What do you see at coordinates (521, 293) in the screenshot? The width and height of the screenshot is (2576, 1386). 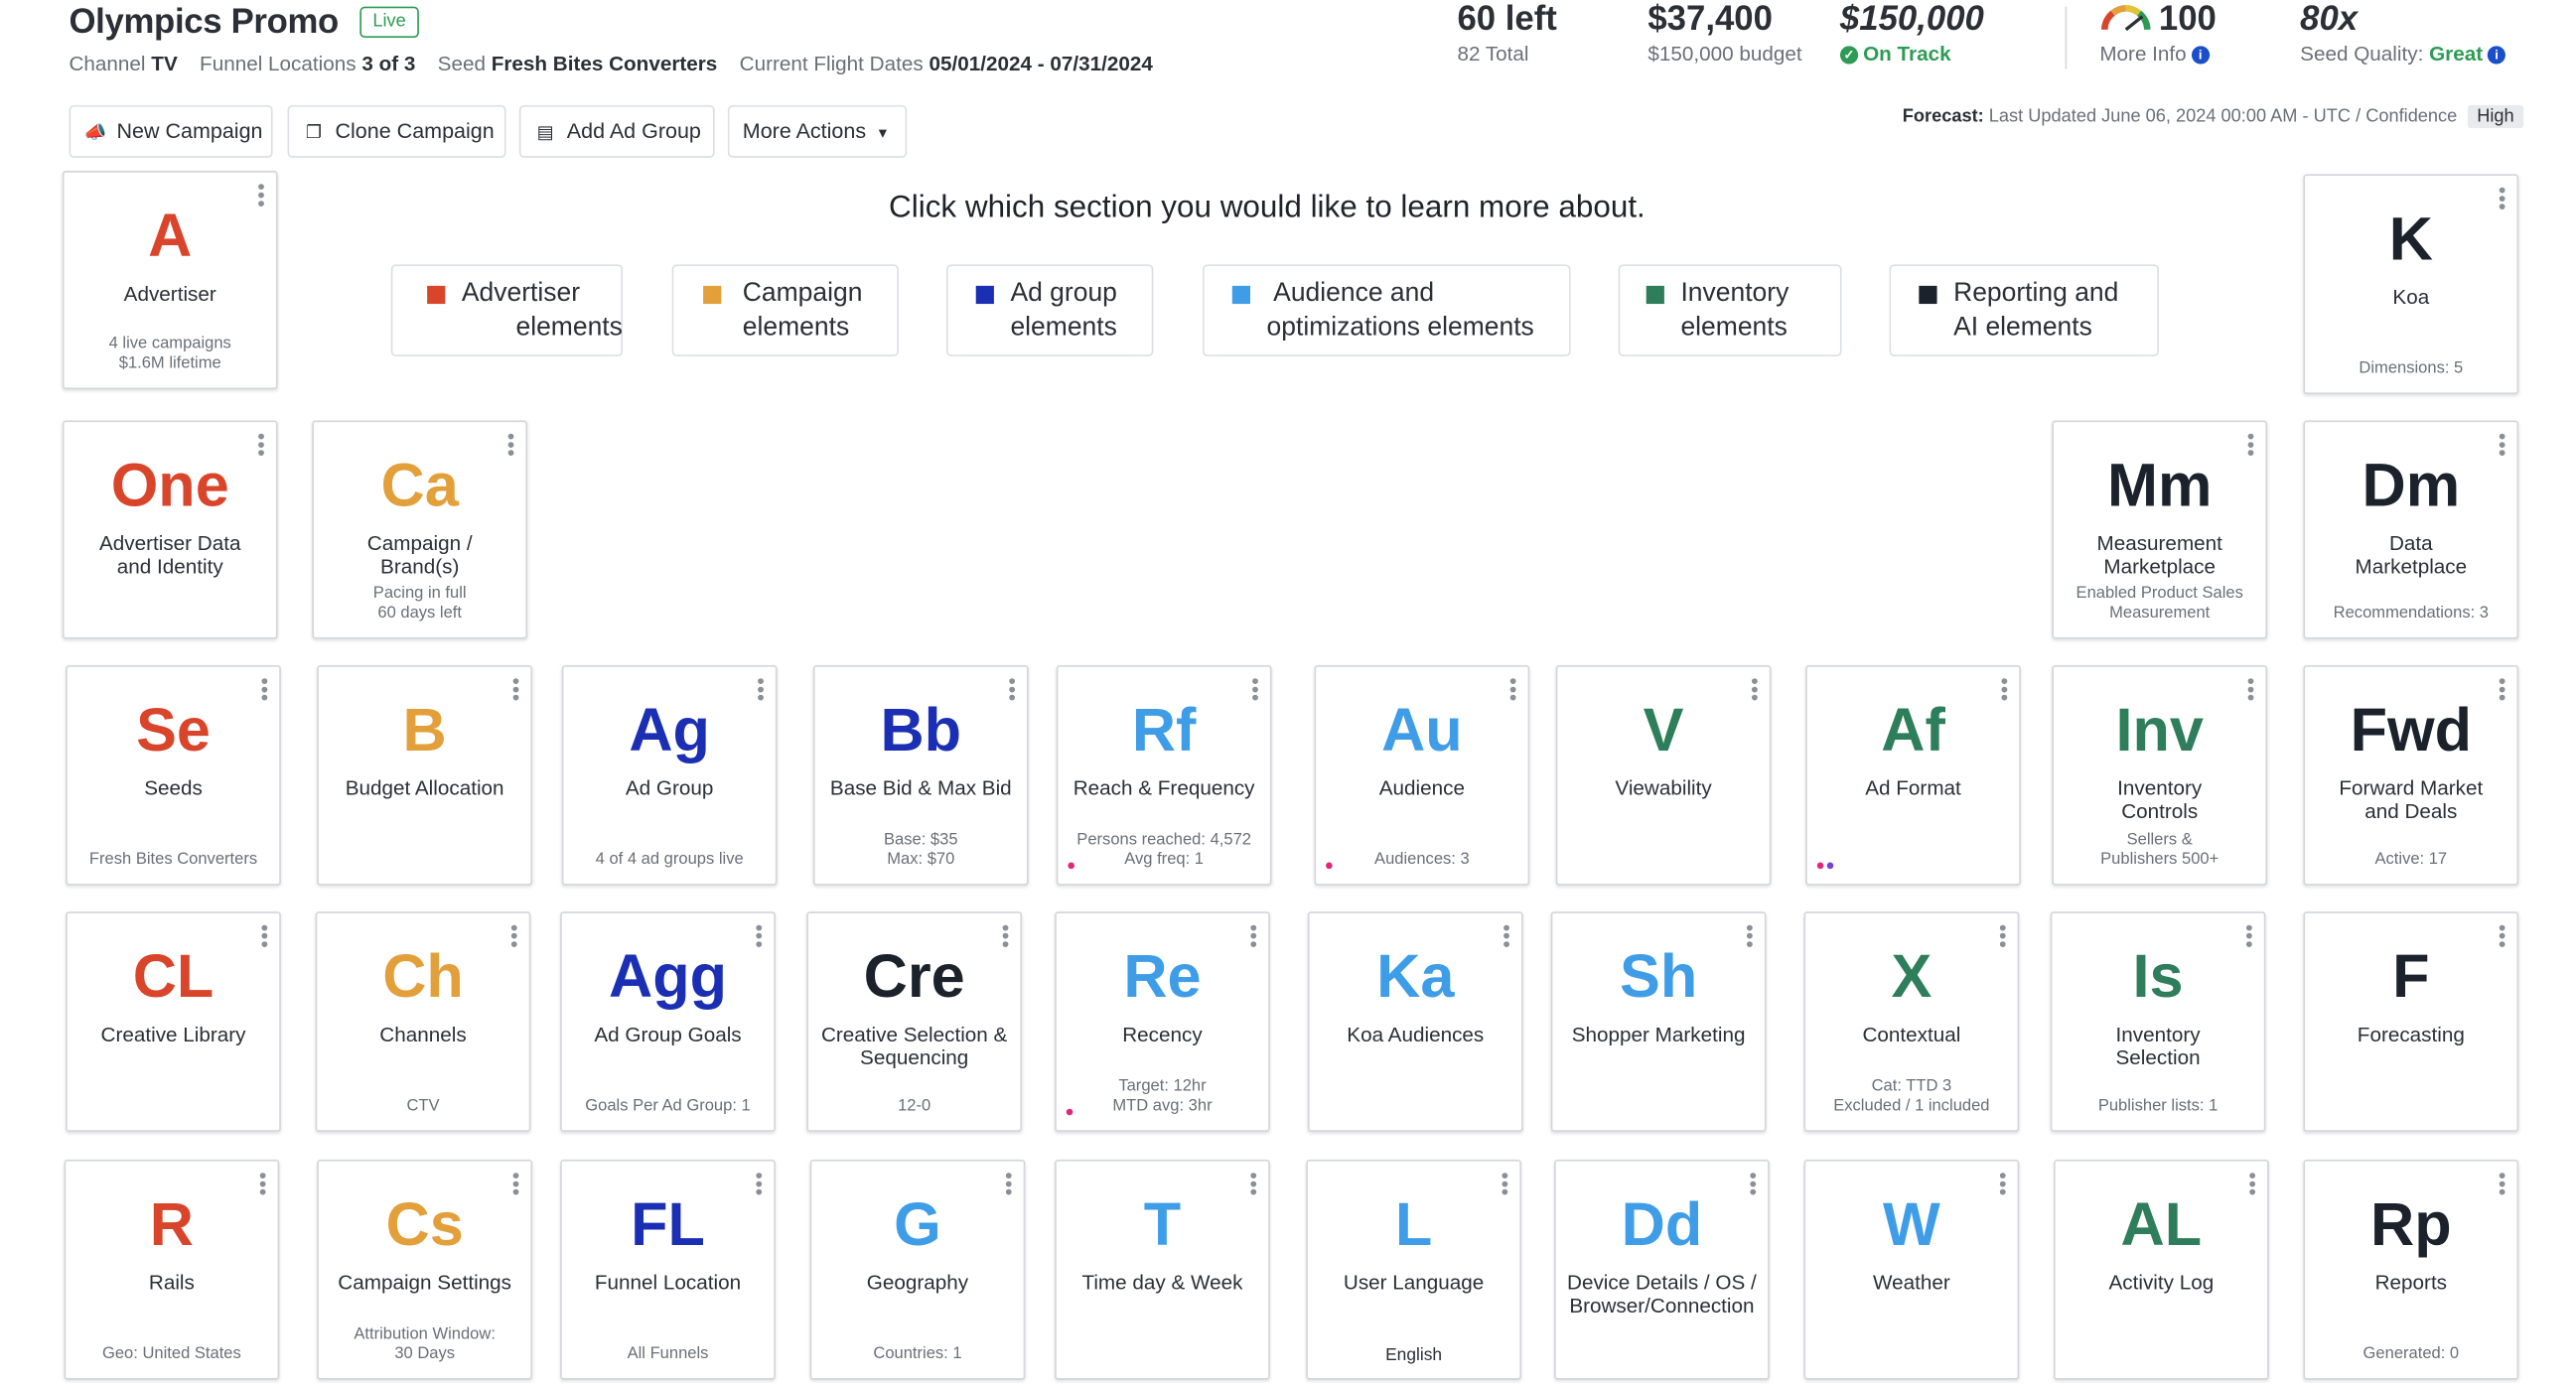 I see `legend-label: Advertiser` at bounding box center [521, 293].